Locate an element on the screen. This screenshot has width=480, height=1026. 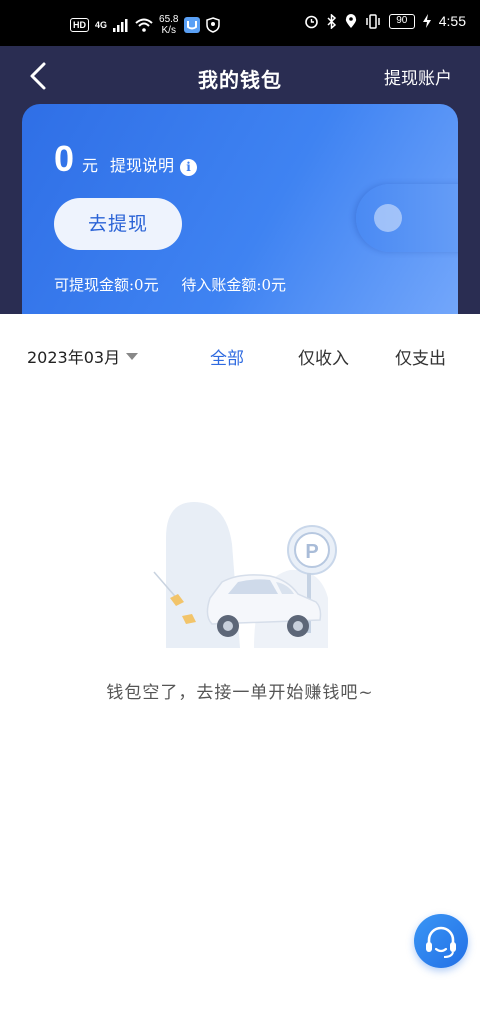
month-picker: 2023年03月 is located at coordinates (83, 356).